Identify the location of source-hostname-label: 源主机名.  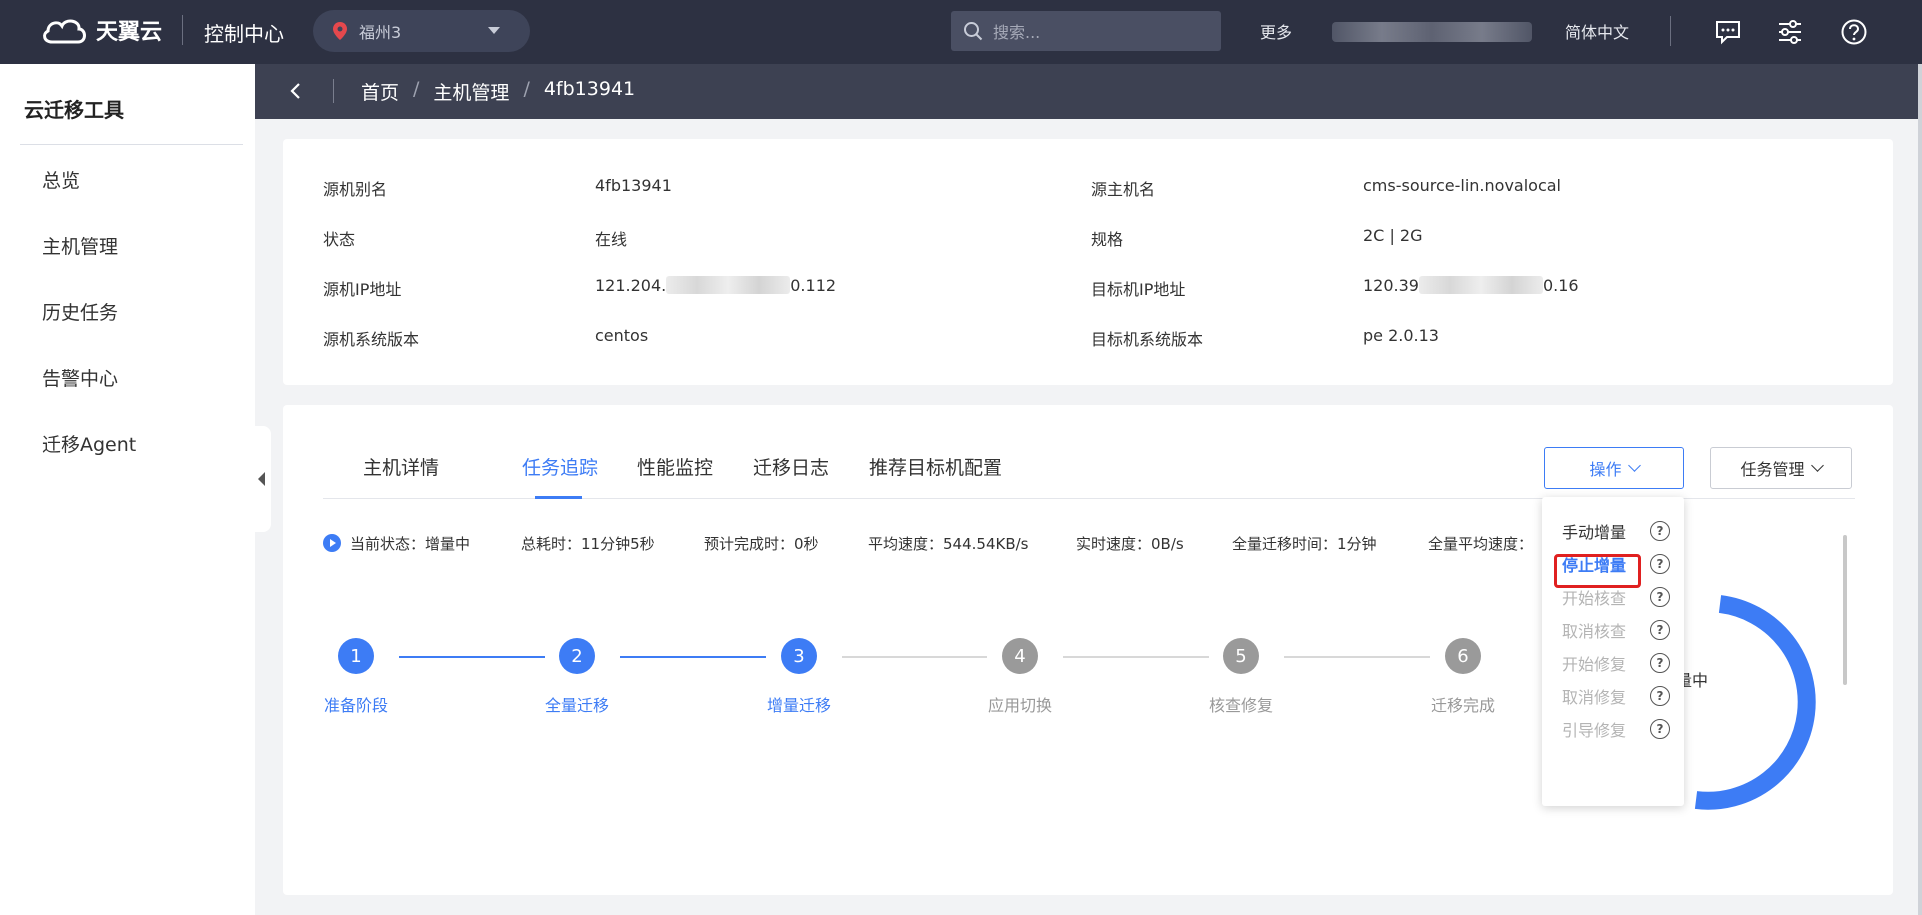
(1123, 189).